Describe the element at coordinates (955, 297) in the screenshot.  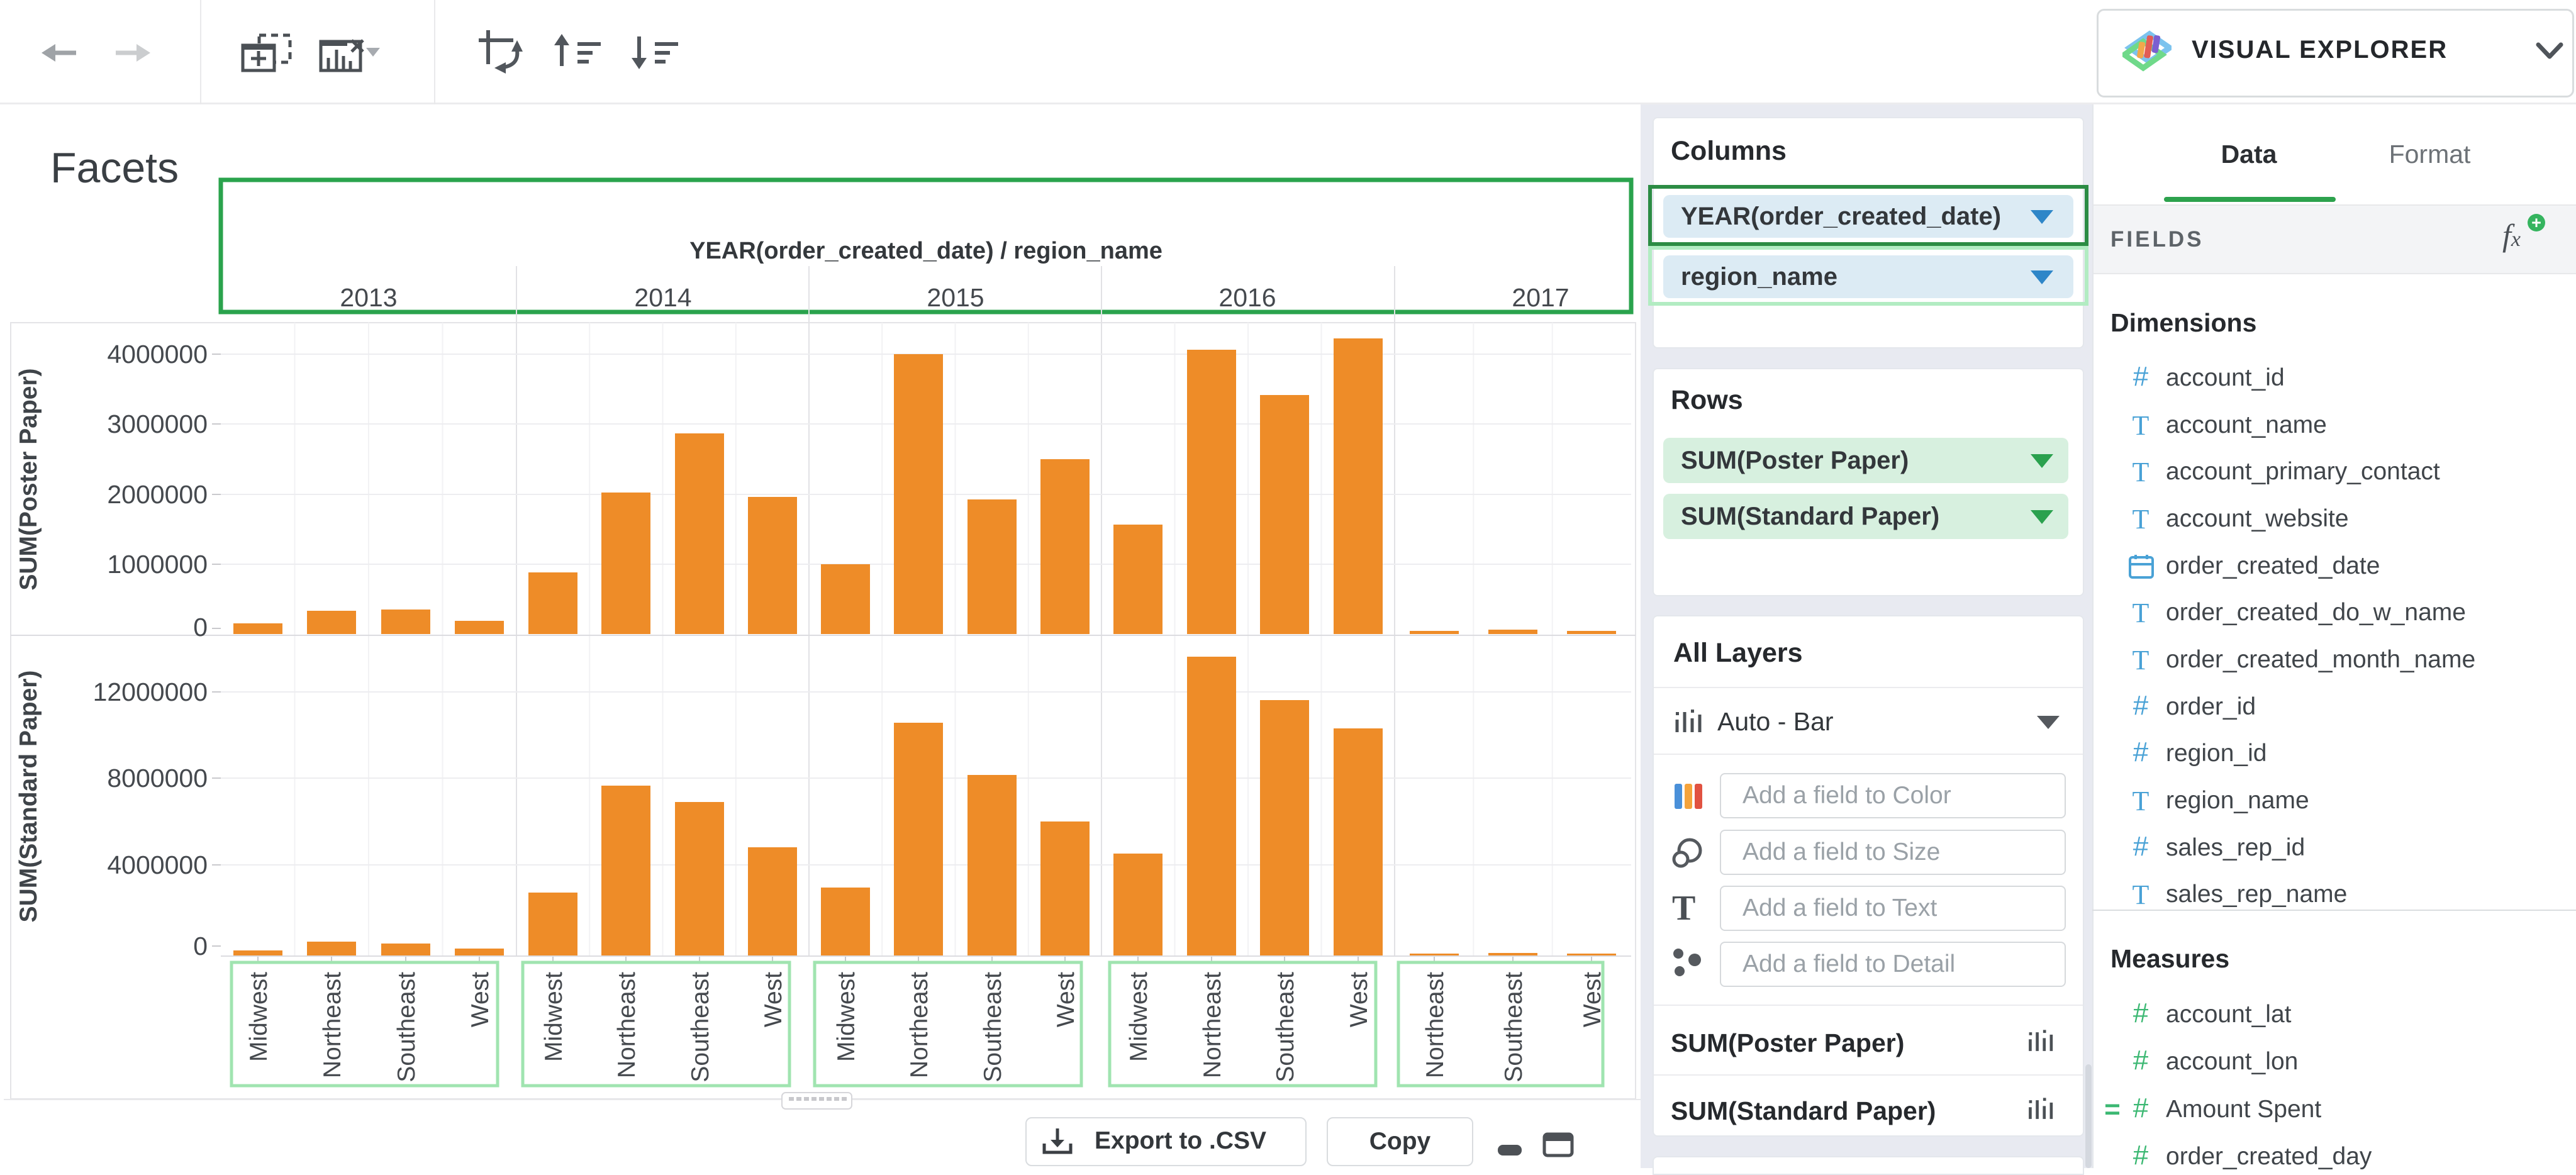
I see `svg-text: 2015` at that location.